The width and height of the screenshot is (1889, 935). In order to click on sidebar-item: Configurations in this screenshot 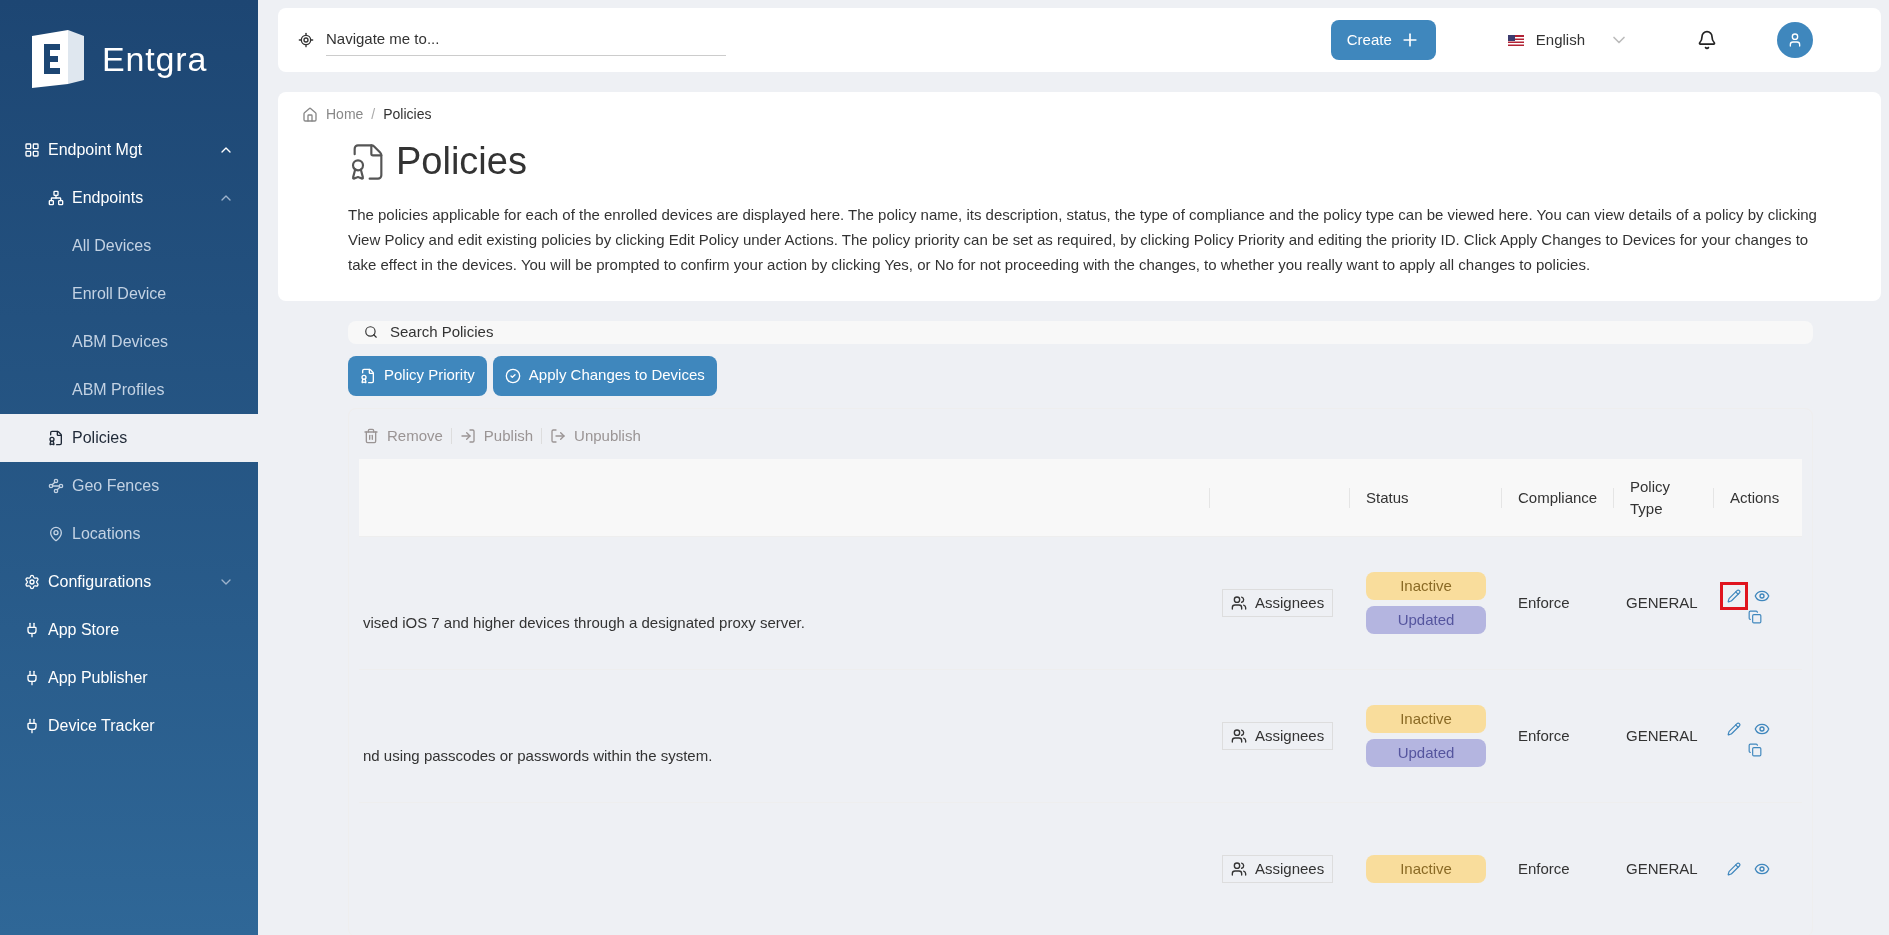, I will do `click(129, 582)`.